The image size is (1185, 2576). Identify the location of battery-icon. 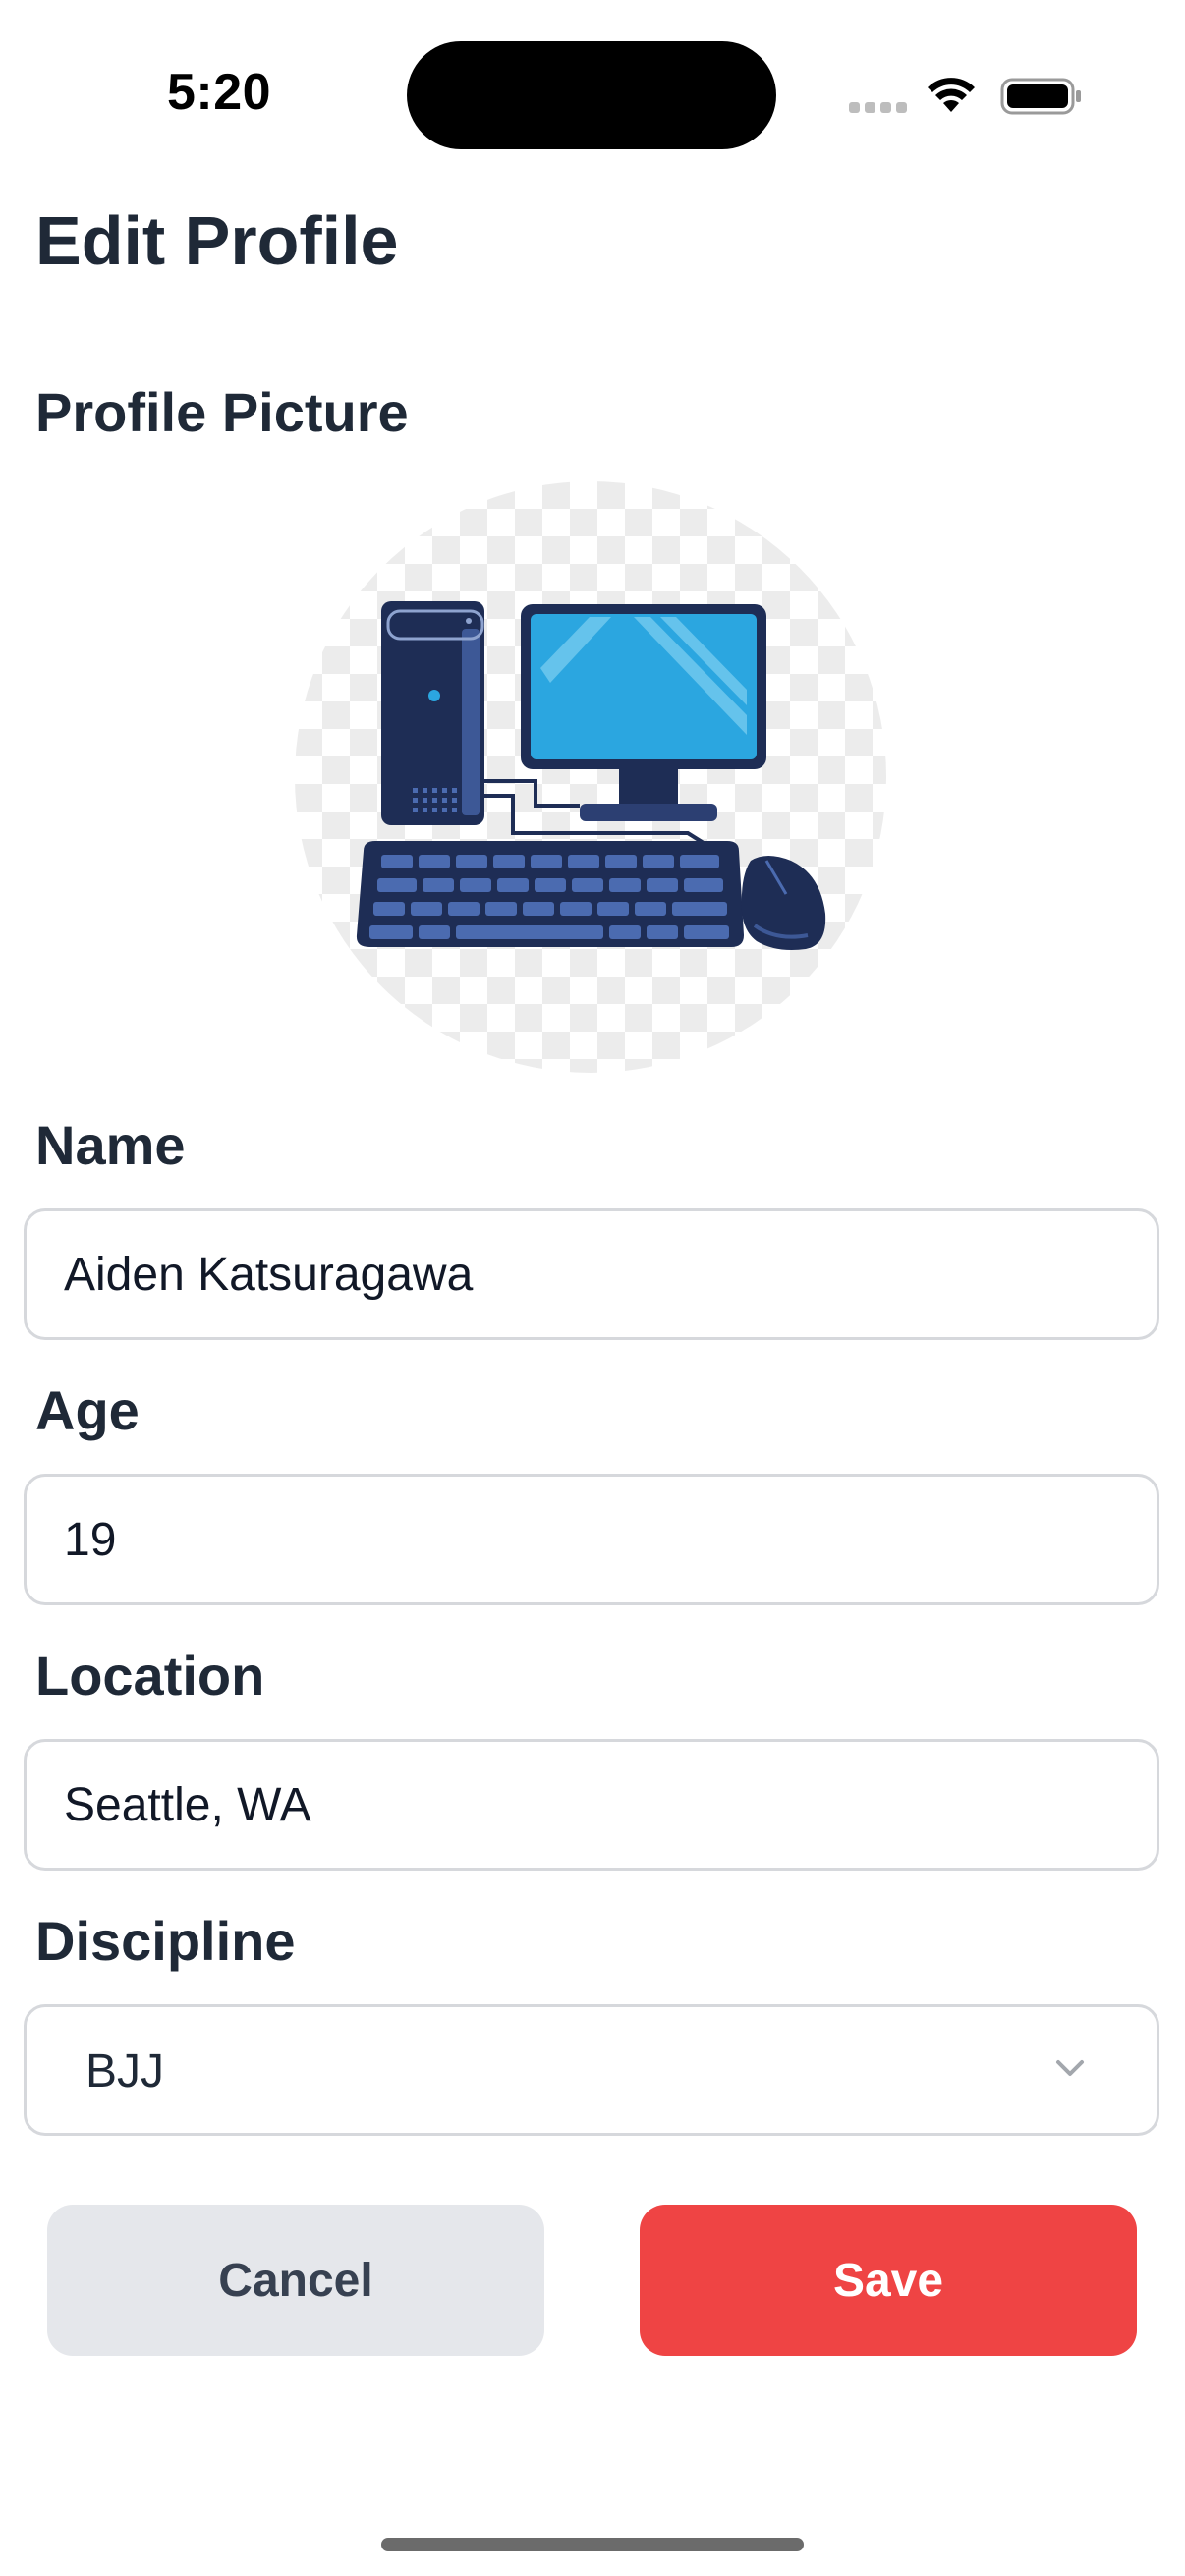
(1041, 96).